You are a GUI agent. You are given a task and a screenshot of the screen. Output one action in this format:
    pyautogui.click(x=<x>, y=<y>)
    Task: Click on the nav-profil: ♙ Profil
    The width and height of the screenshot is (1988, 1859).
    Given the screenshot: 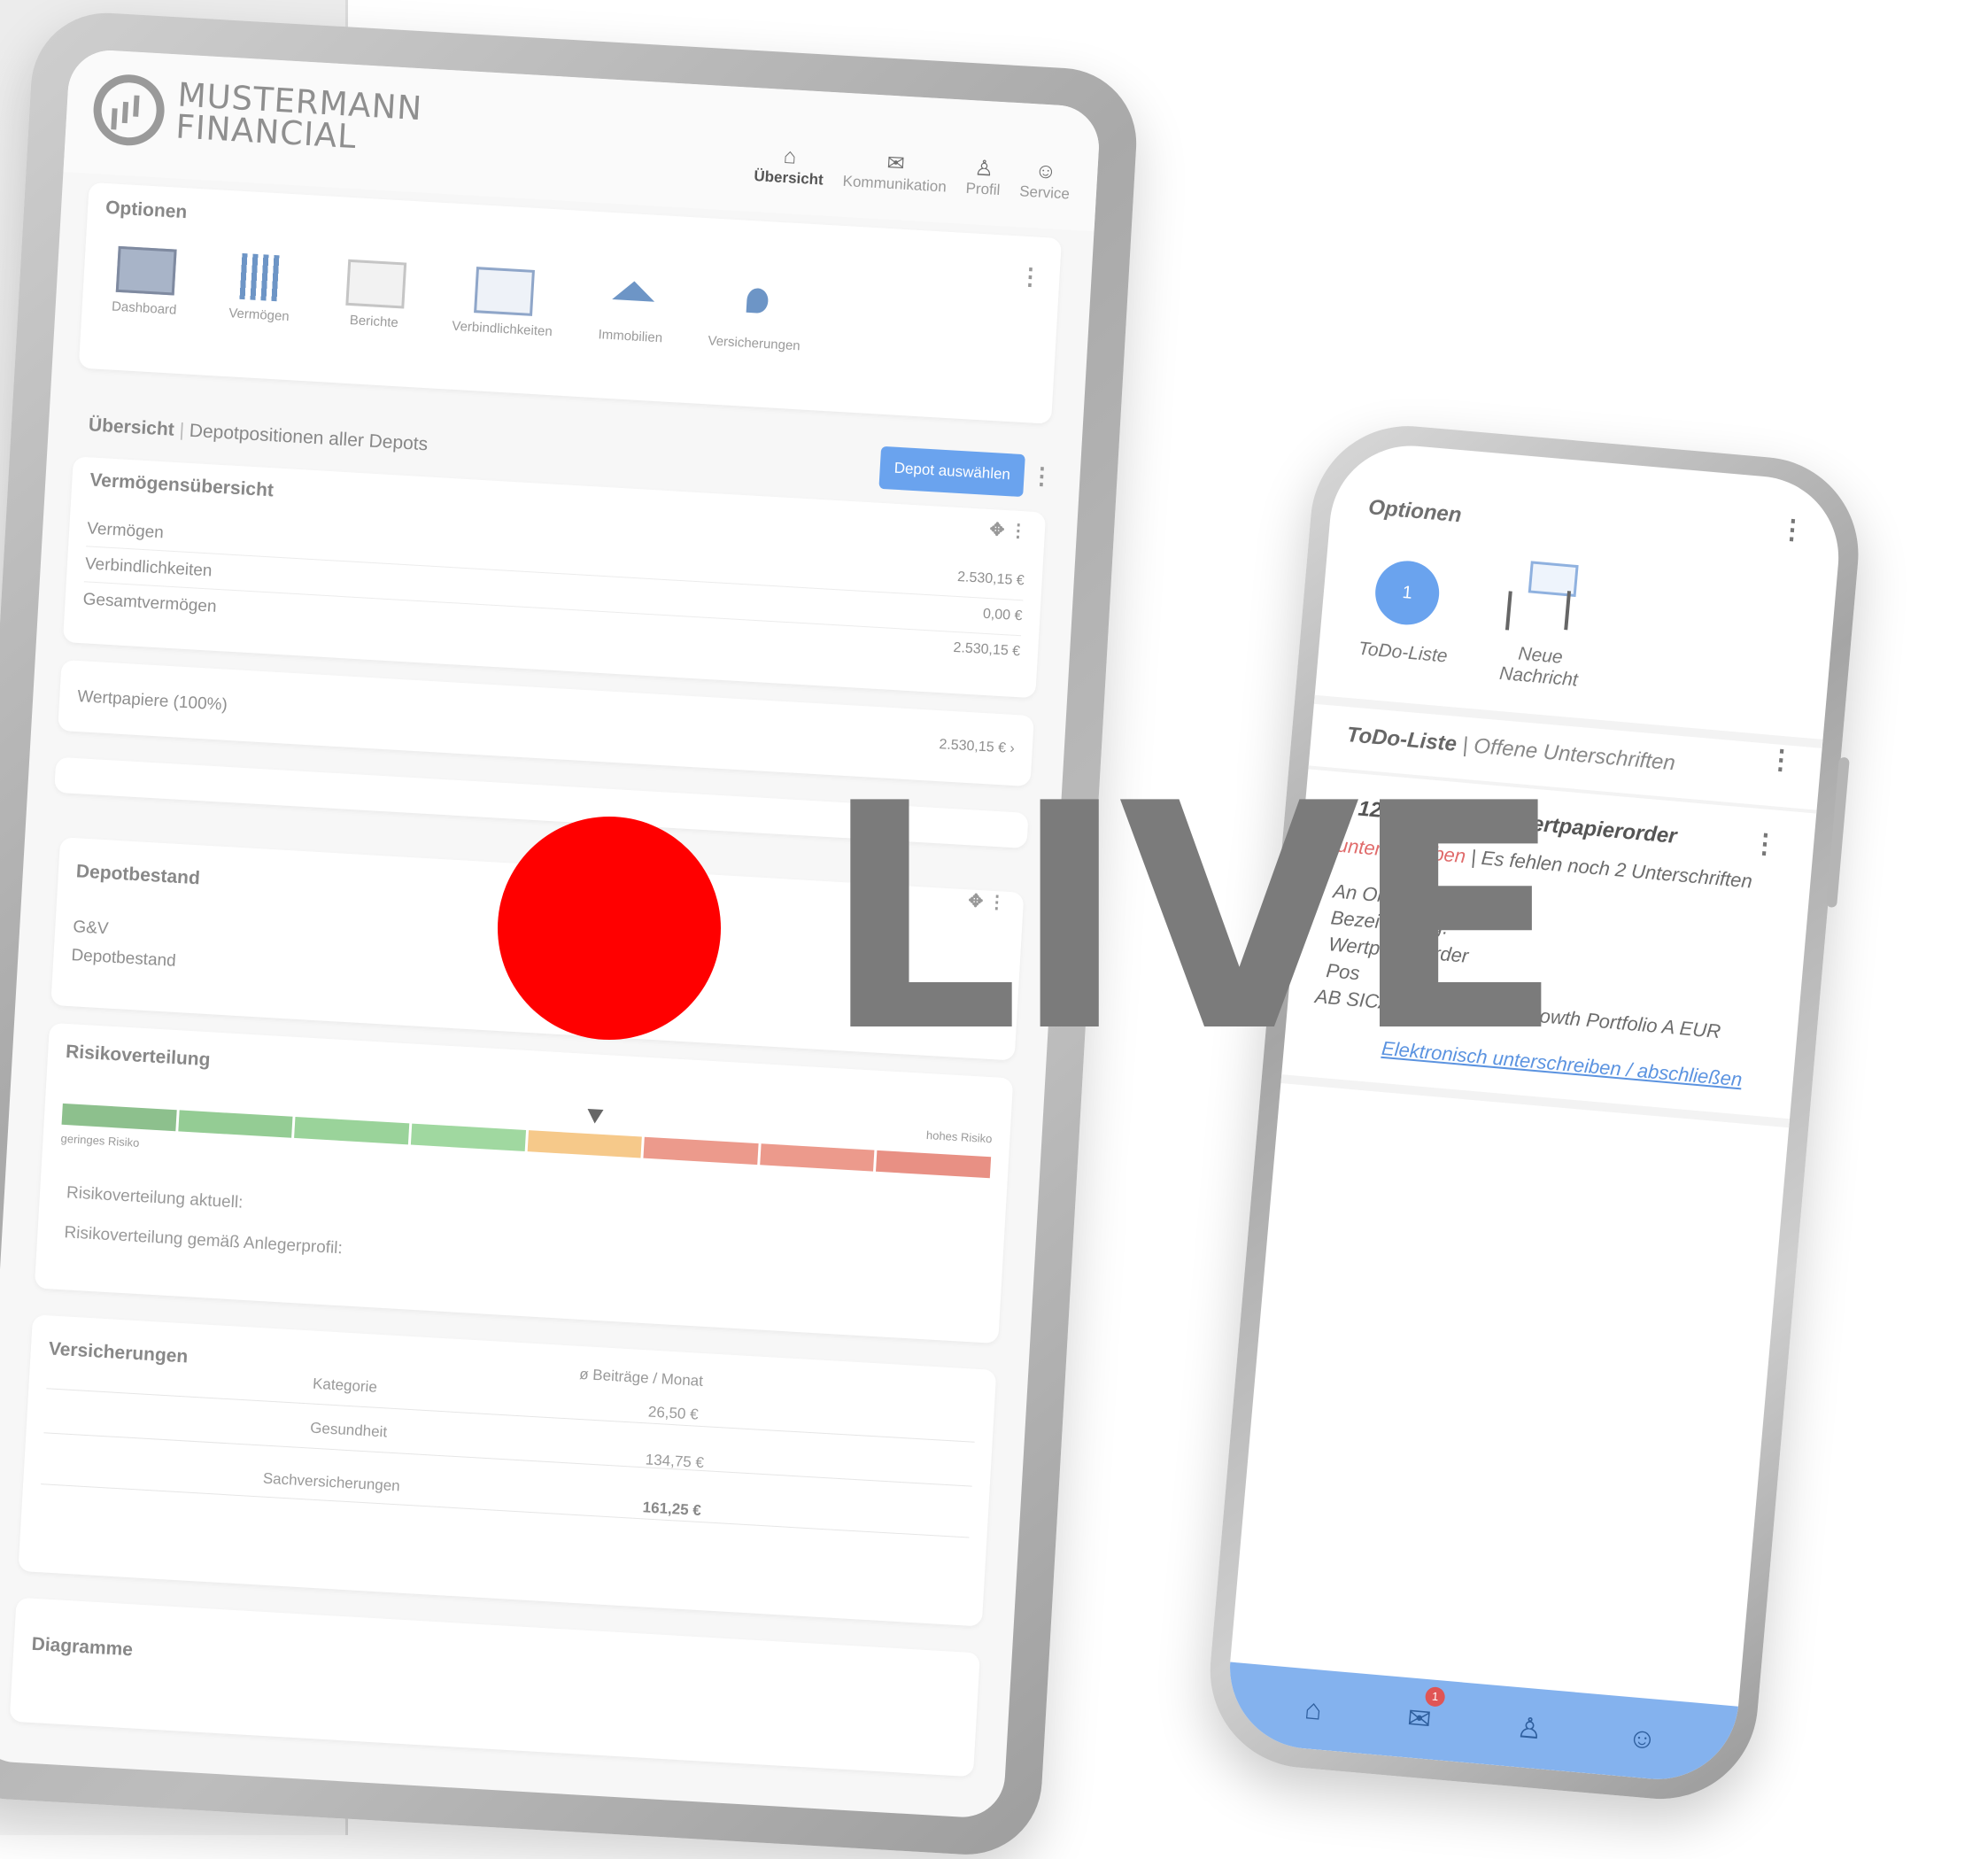 What is the action you would take?
    pyautogui.click(x=984, y=177)
    